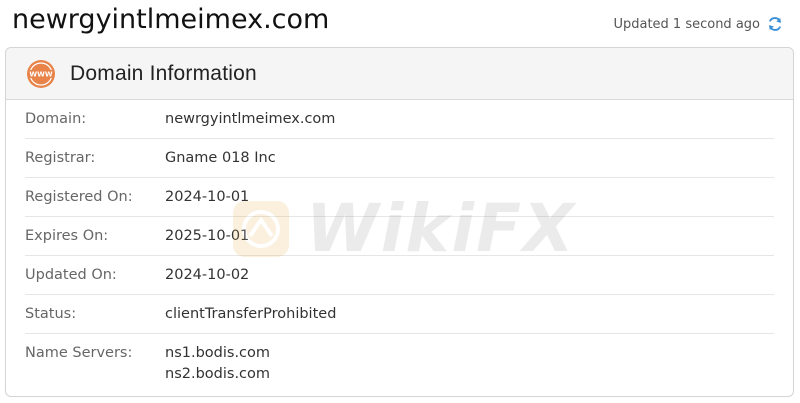  I want to click on row-updated-on: Updated On: 2024-10-02, so click(399, 275).